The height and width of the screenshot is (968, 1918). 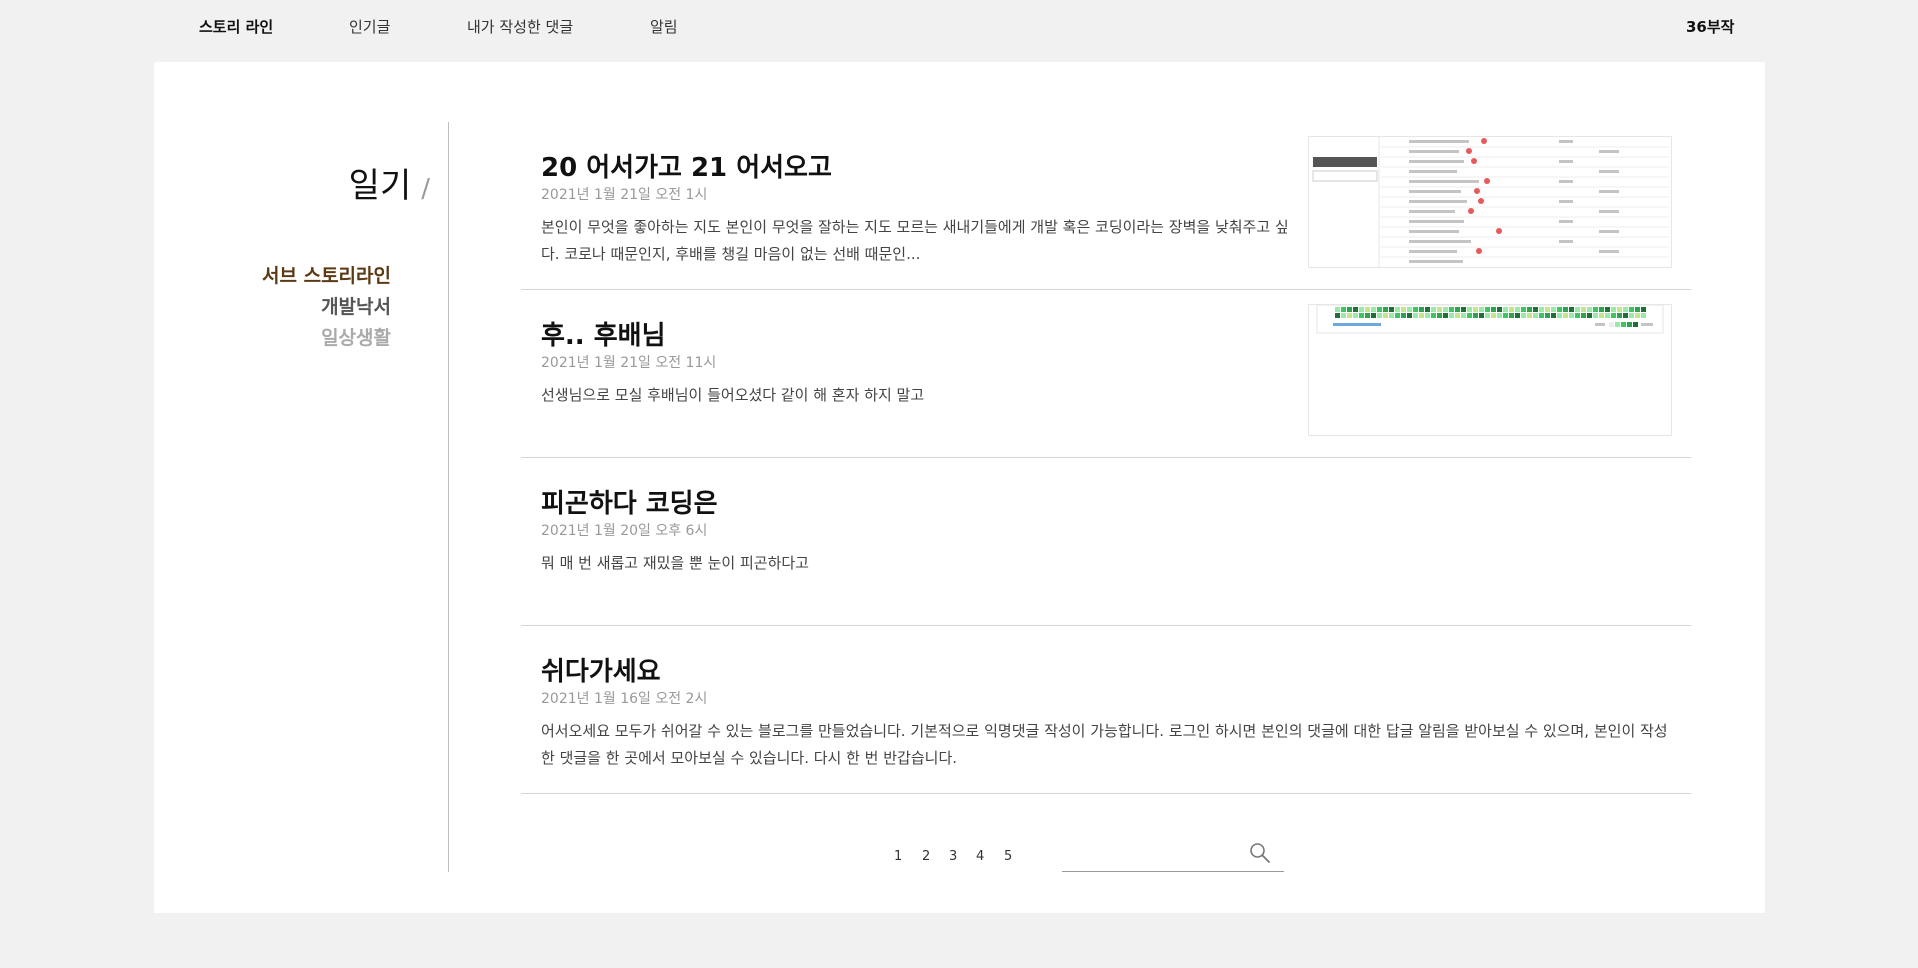 What do you see at coordinates (369, 26) in the screenshot?
I see `nav-popular: 인기글` at bounding box center [369, 26].